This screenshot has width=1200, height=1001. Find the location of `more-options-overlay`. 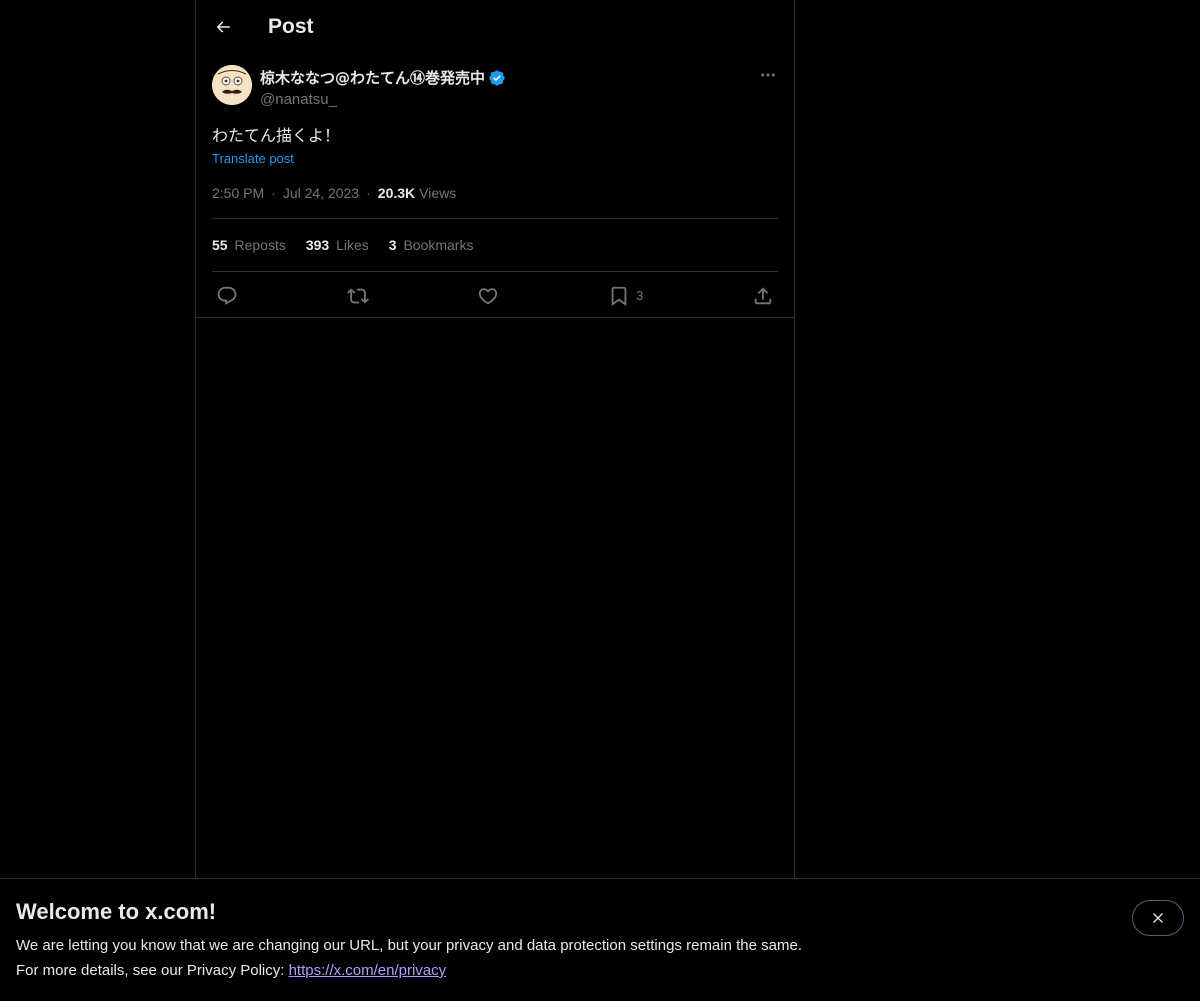

more-options-overlay is located at coordinates (768, 75).